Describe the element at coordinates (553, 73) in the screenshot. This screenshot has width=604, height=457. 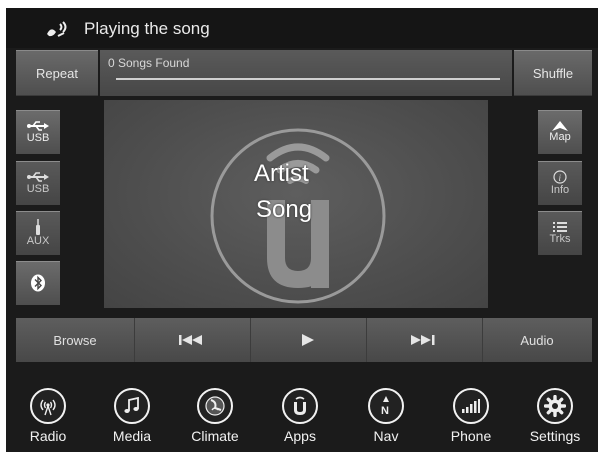
I see `shuffle-button: Shuffle` at that location.